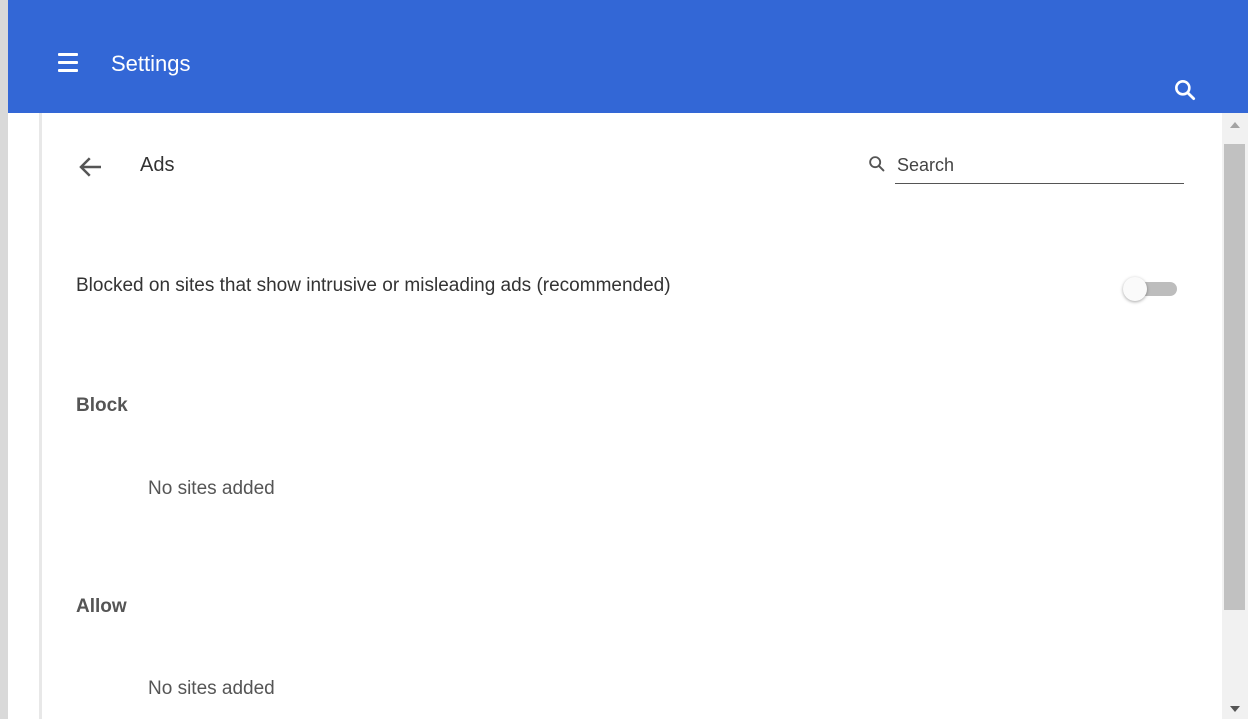 The height and width of the screenshot is (719, 1248). What do you see at coordinates (211, 688) in the screenshot?
I see `allow-empty-message: No sites added` at bounding box center [211, 688].